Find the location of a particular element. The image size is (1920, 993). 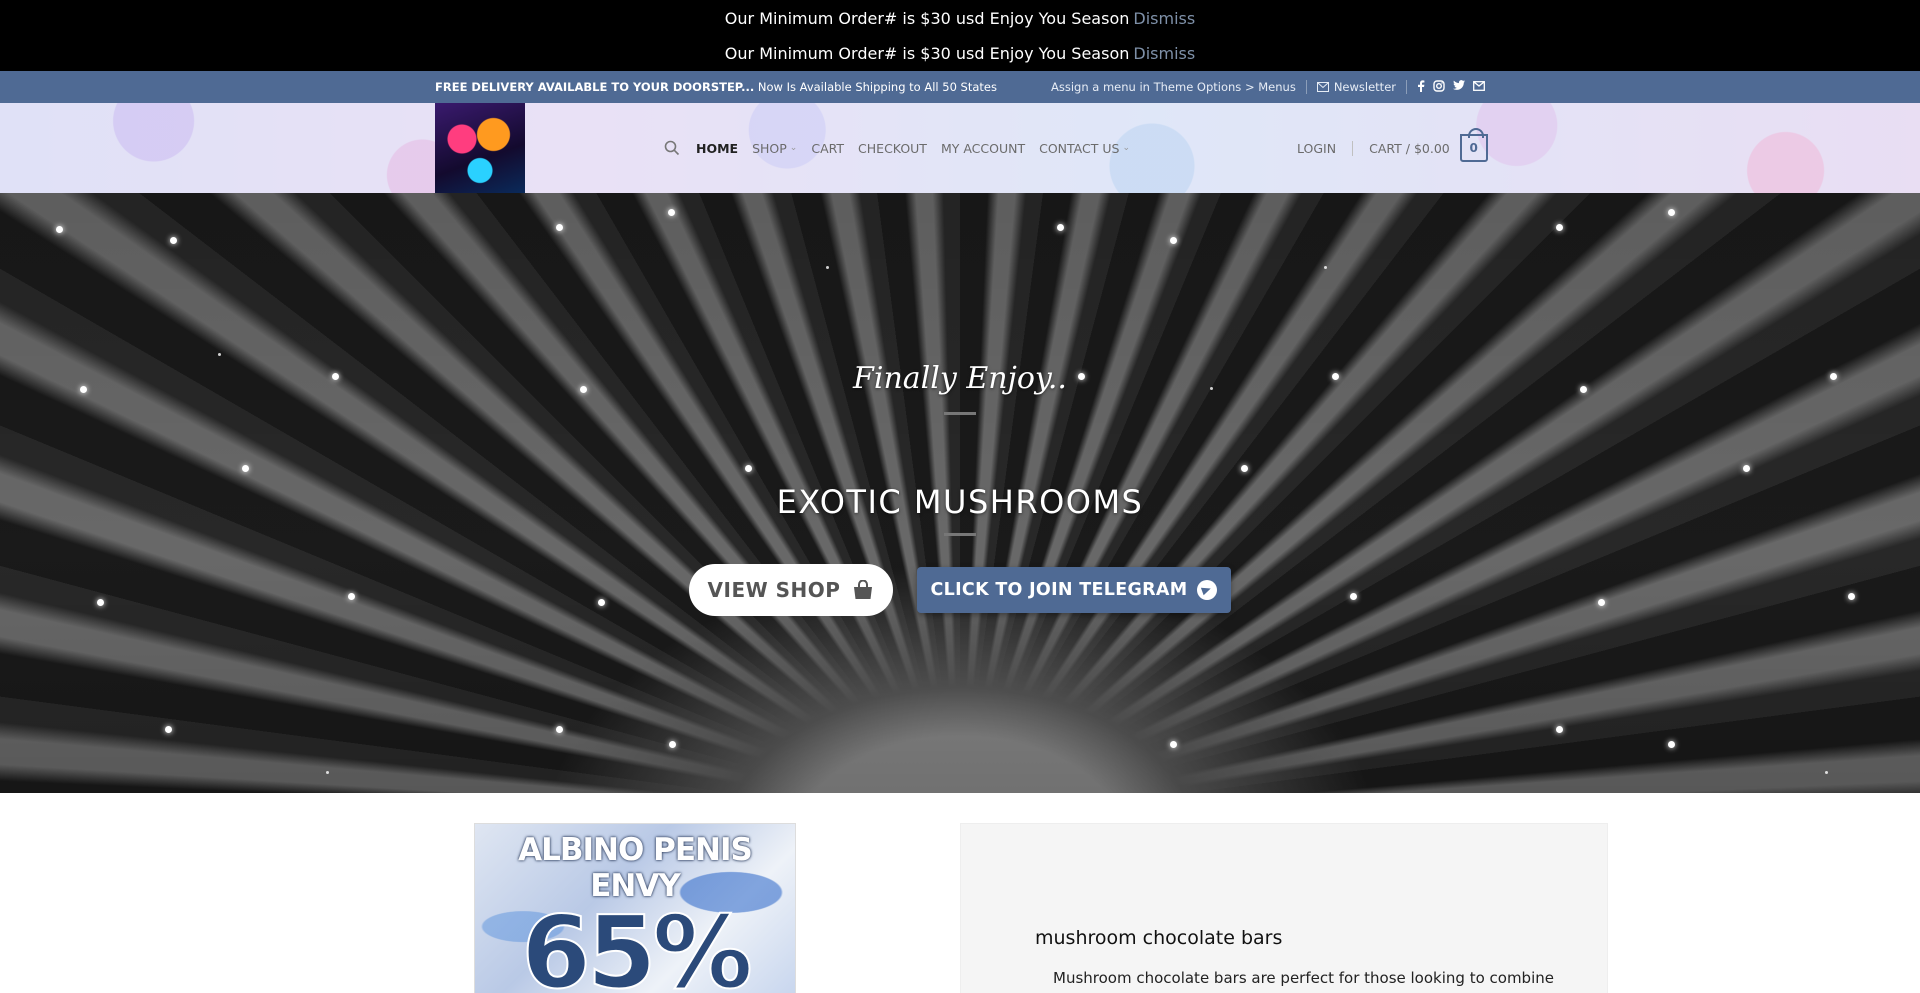

header-actions: LOGIN CART / $0.00 0 is located at coordinates (1392, 148).